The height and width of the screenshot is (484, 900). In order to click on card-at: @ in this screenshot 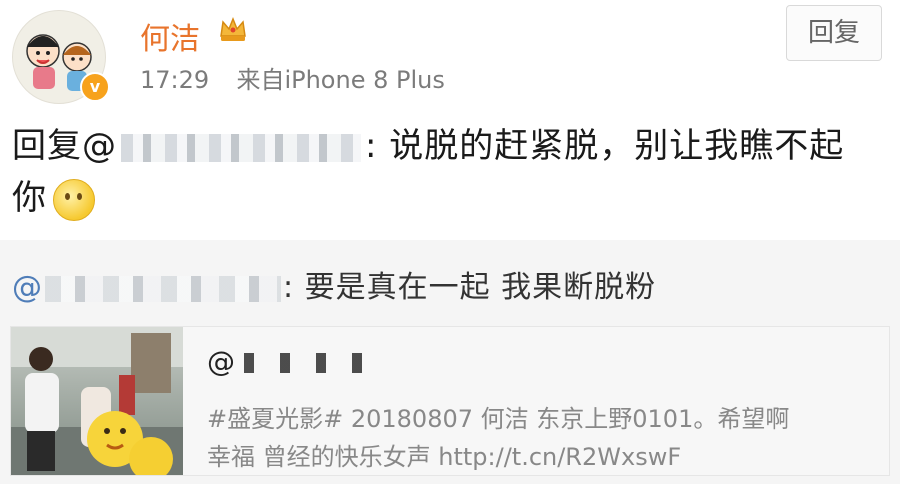, I will do `click(221, 361)`.